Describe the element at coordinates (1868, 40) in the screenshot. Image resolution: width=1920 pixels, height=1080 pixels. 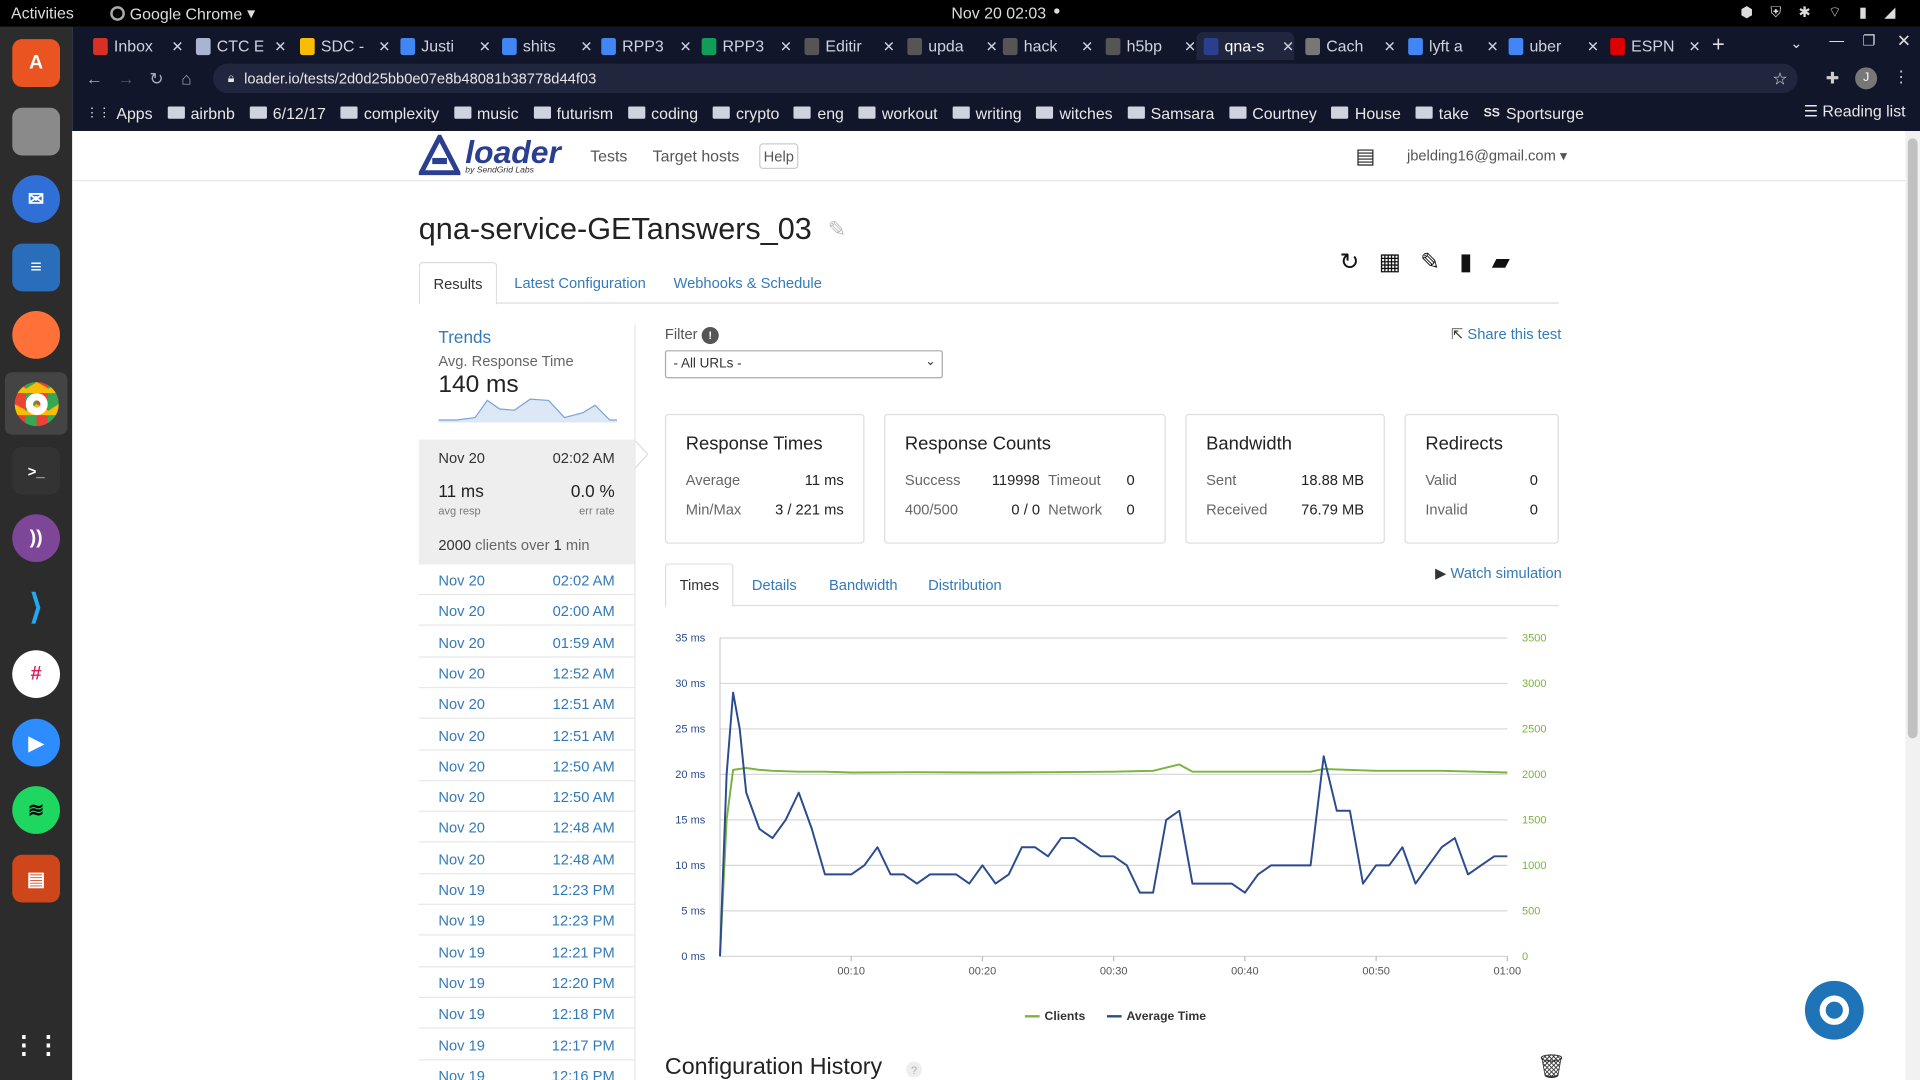
I see `maximize-icon: ❐` at that location.